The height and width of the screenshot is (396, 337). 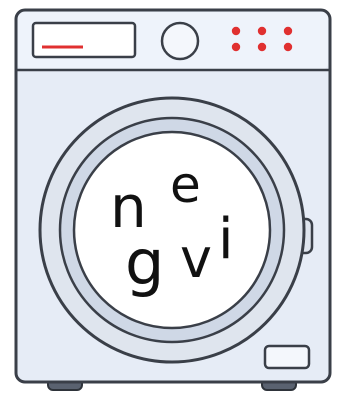 What do you see at coordinates (287, 357) in the screenshot?
I see `detergent-drawer` at bounding box center [287, 357].